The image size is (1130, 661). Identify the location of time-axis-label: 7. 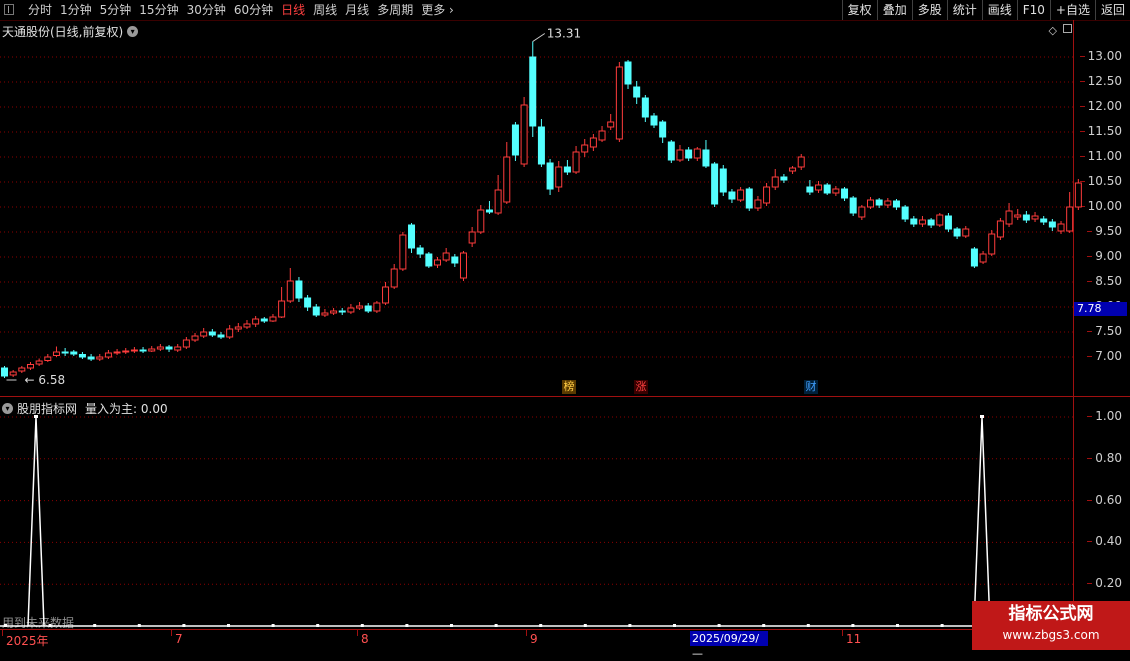
(177, 638).